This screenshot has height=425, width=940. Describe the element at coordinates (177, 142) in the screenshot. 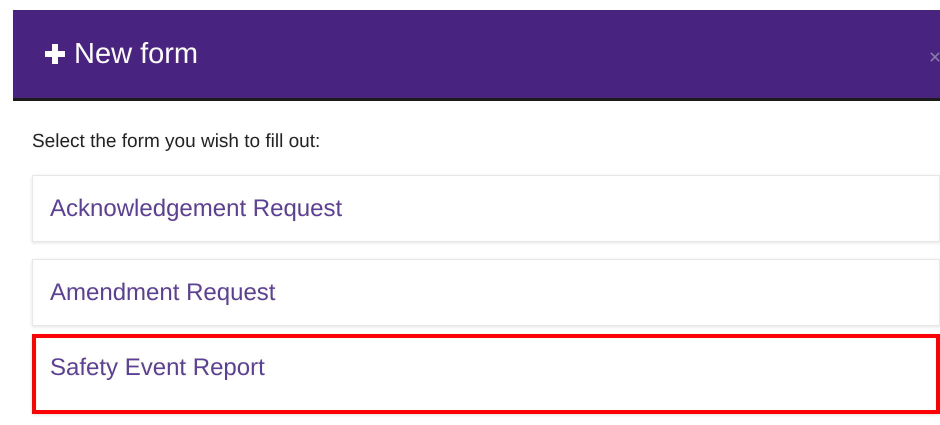

I see `prompt-text: Select the form you wish to fill out:` at that location.